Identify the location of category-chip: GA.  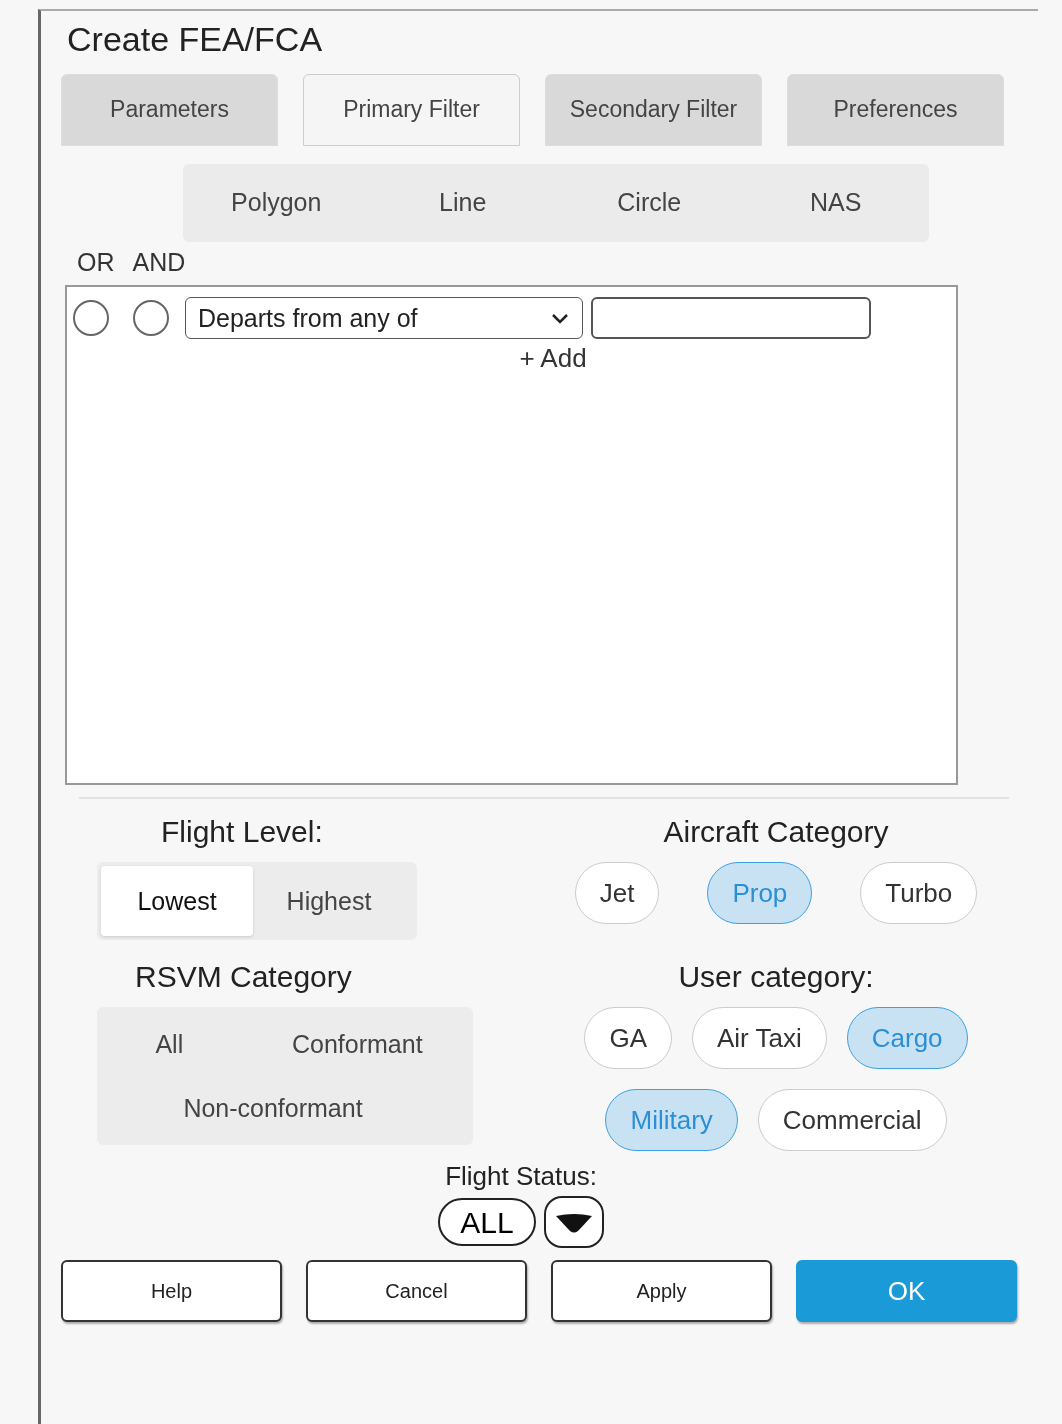
(628, 1038).